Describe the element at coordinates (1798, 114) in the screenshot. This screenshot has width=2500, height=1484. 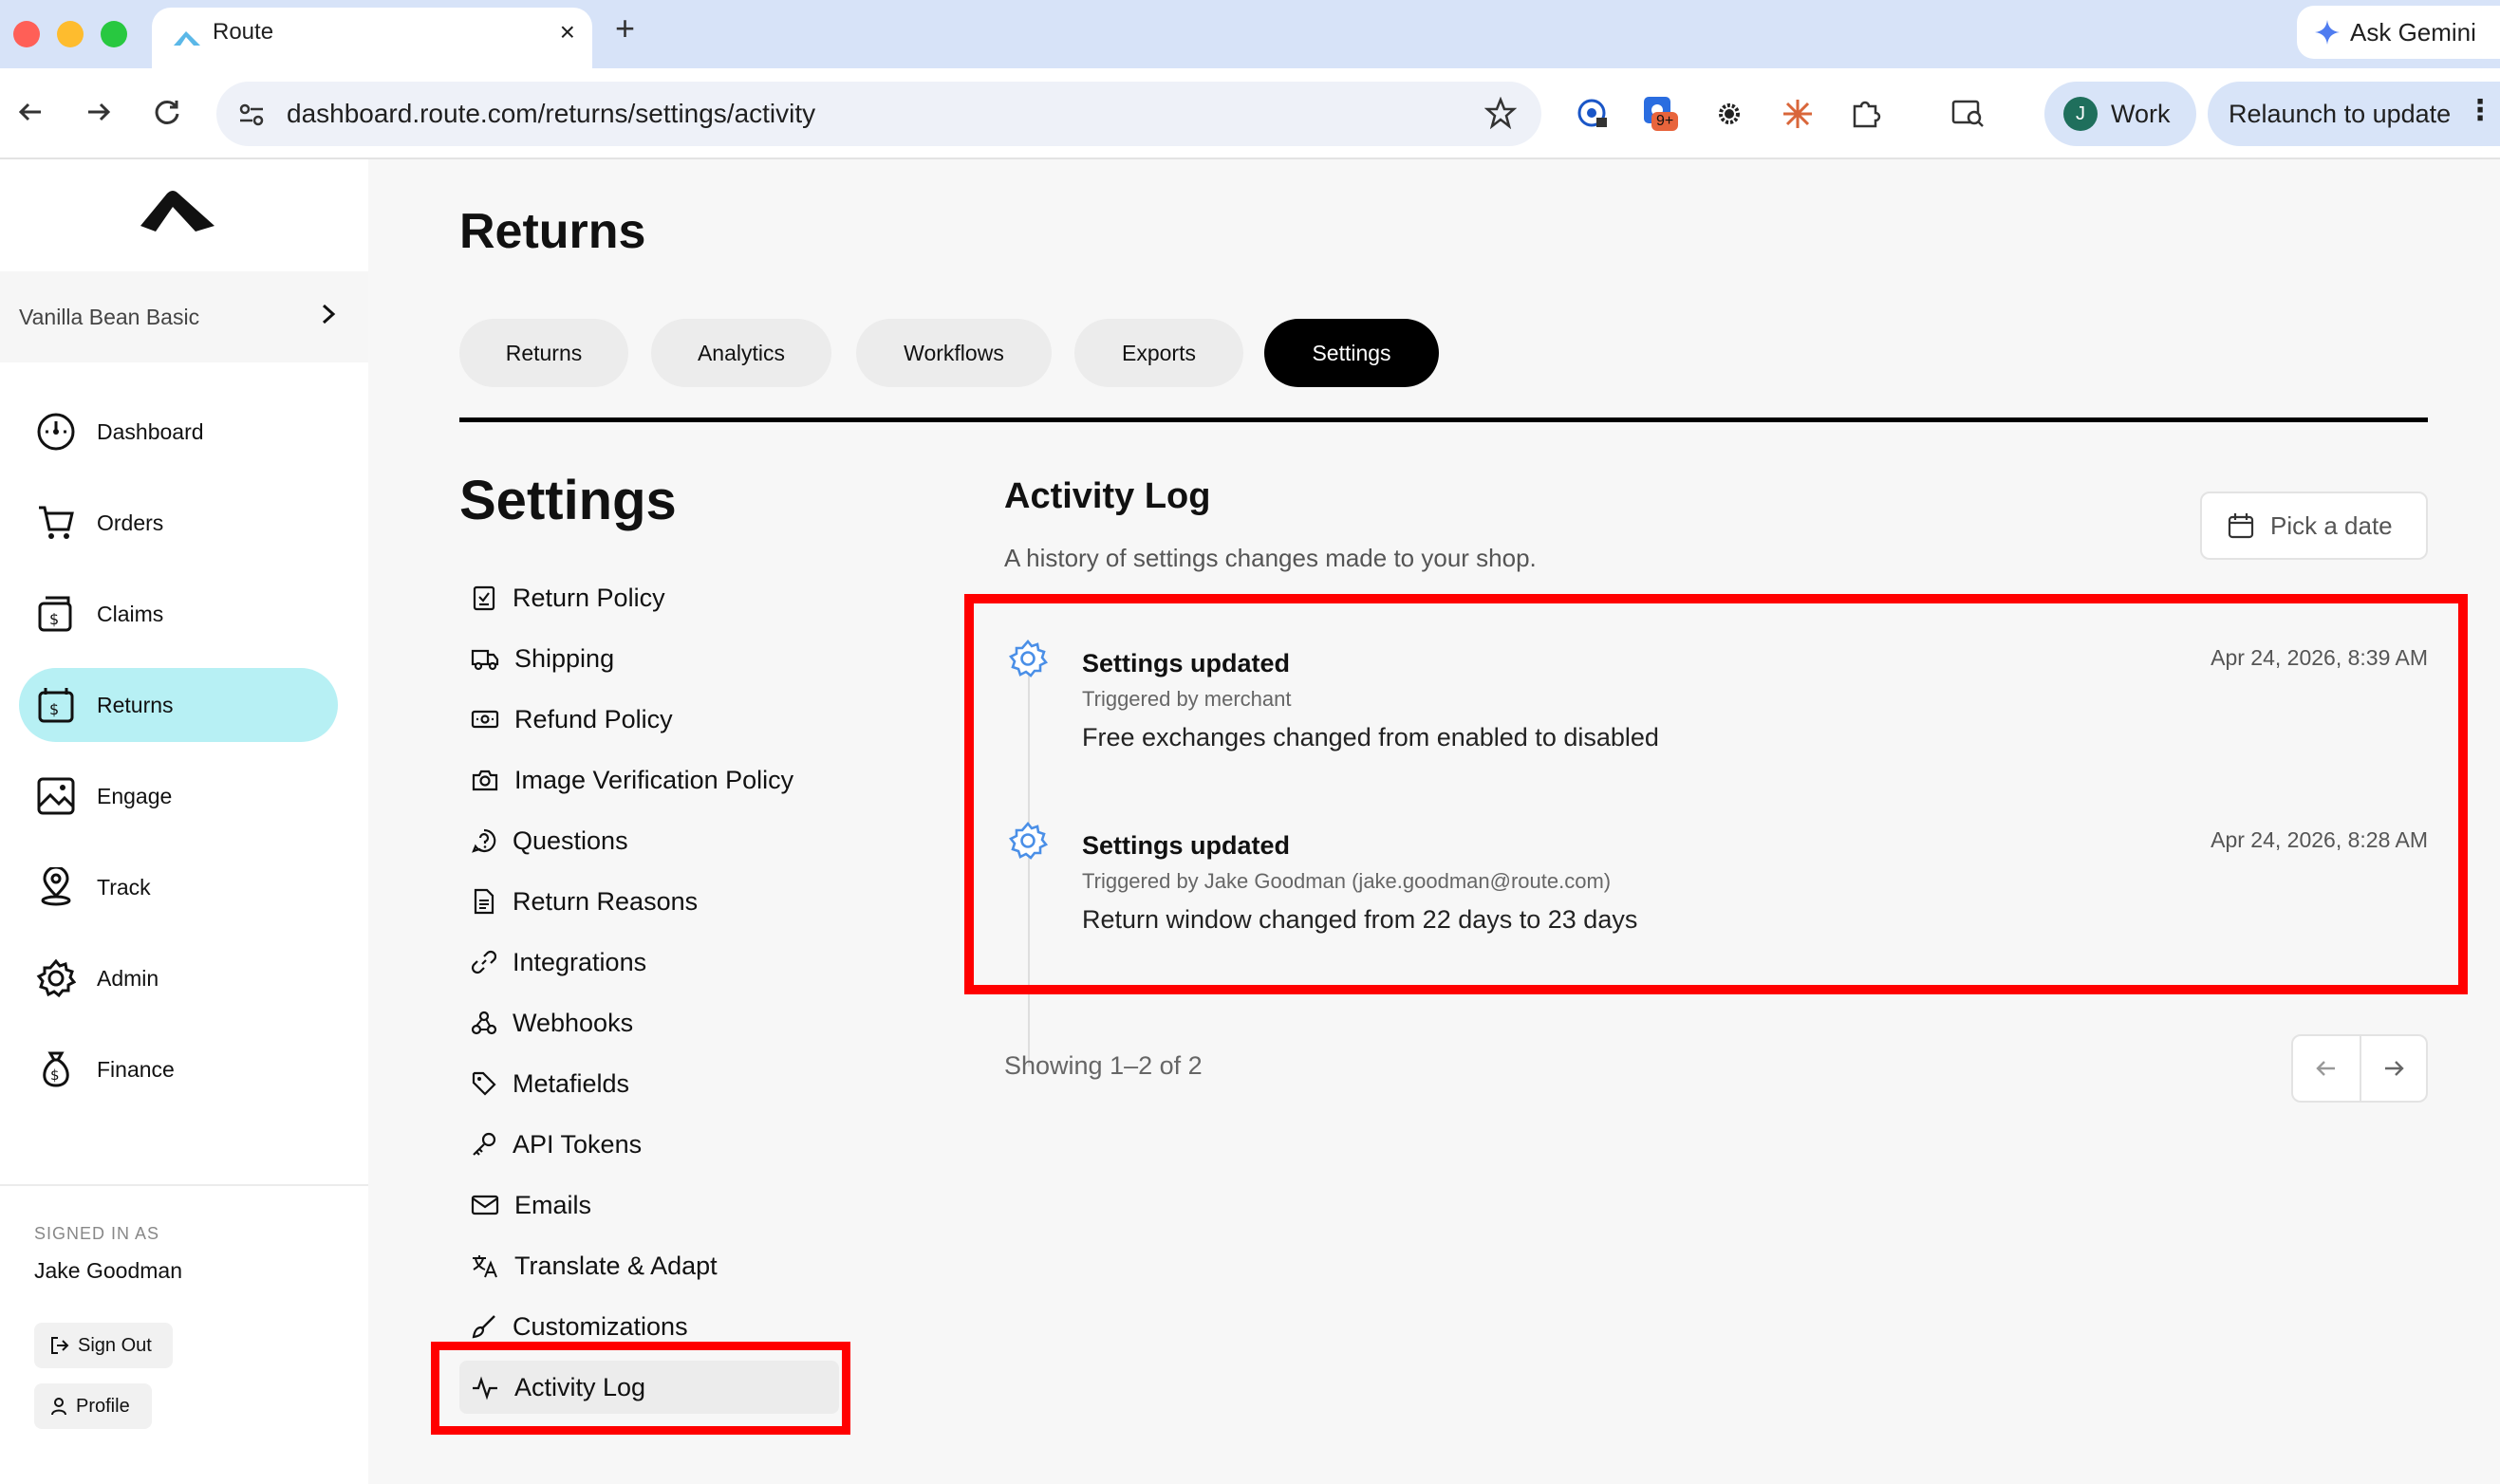
I see `claude-extension-icon` at that location.